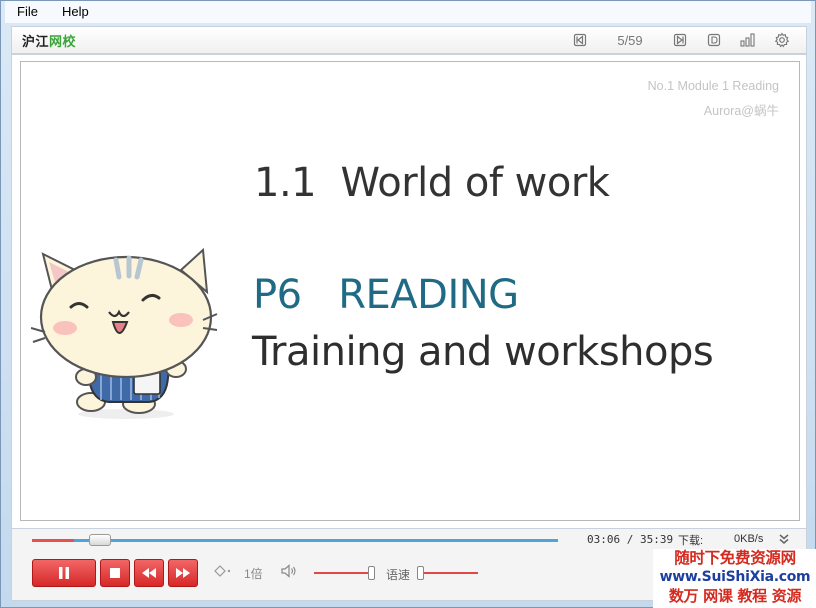  I want to click on rate-label: 语速, so click(398, 575).